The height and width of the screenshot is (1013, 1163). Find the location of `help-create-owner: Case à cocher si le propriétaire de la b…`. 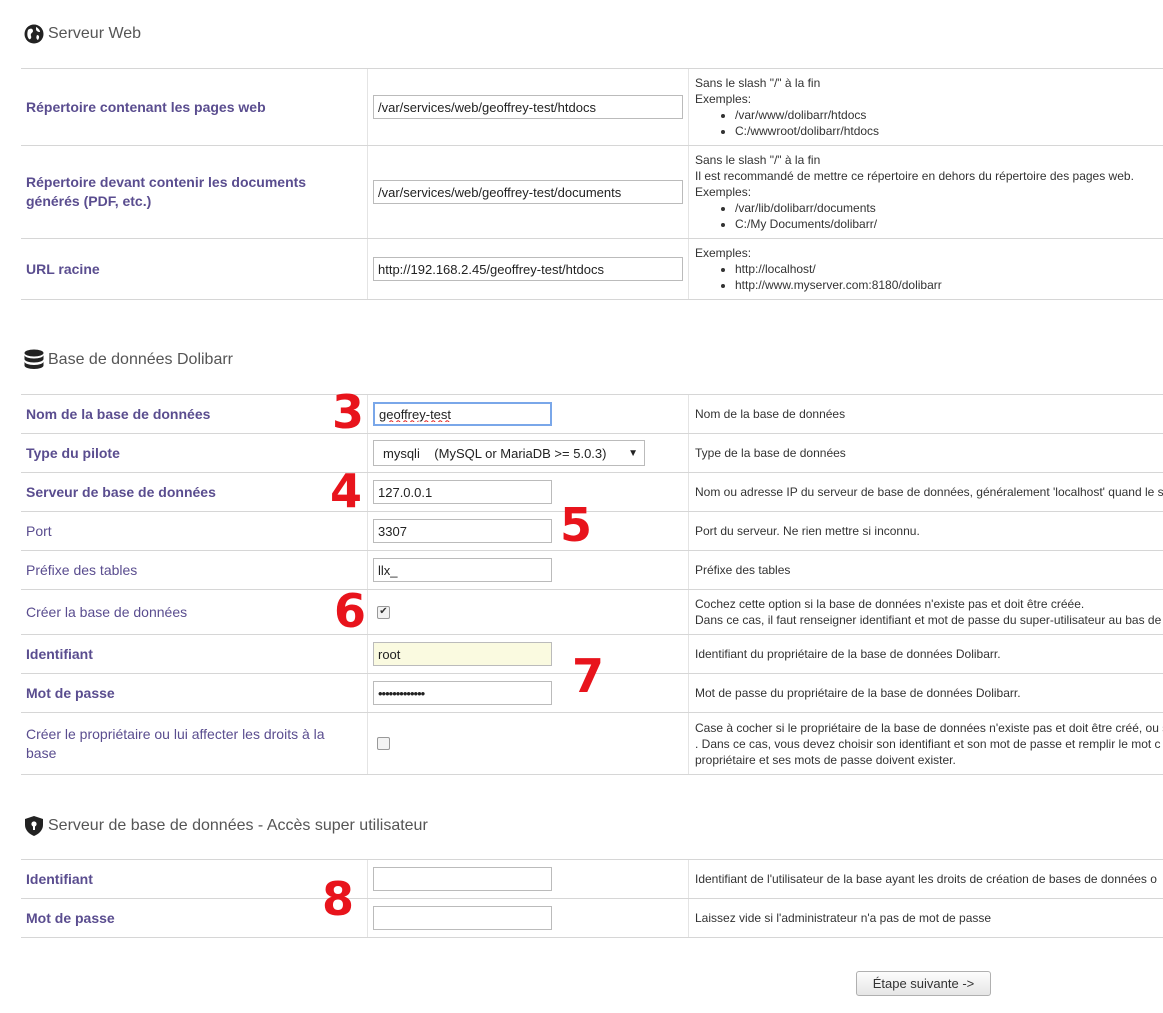

help-create-owner: Case à cocher si le propriétaire de la b… is located at coordinates (929, 743).